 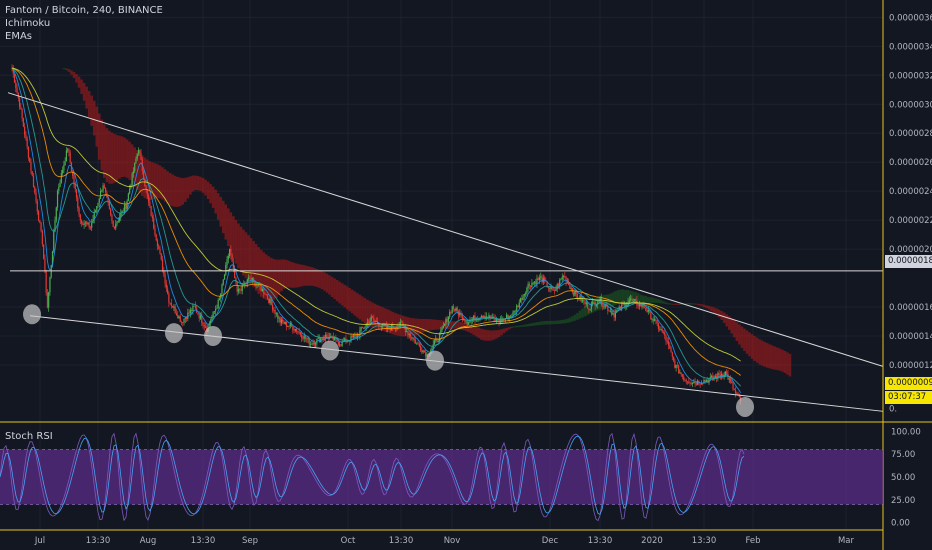 What do you see at coordinates (84, 10) in the screenshot?
I see `symbol-legend: Fantom / Bitcoin, 240, BINANCE` at bounding box center [84, 10].